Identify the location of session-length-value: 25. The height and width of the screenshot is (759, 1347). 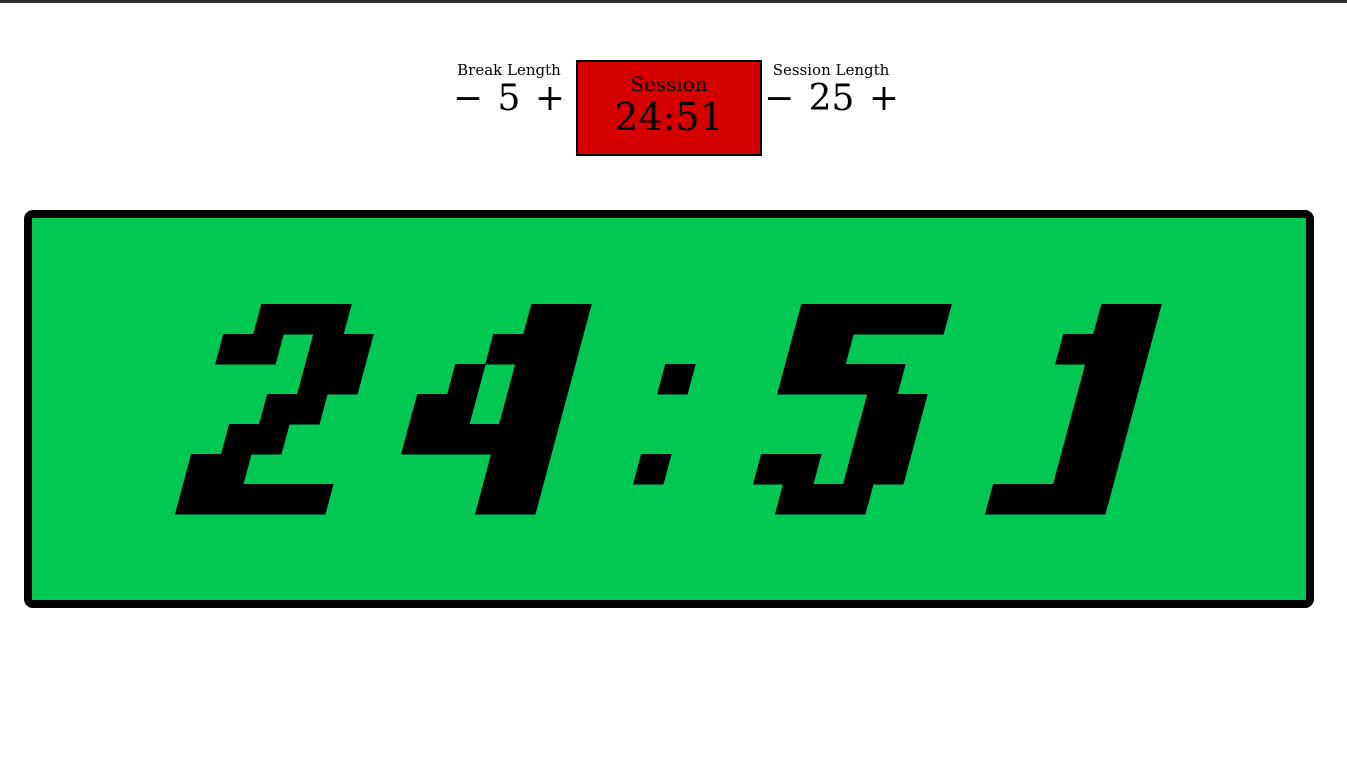
(831, 98).